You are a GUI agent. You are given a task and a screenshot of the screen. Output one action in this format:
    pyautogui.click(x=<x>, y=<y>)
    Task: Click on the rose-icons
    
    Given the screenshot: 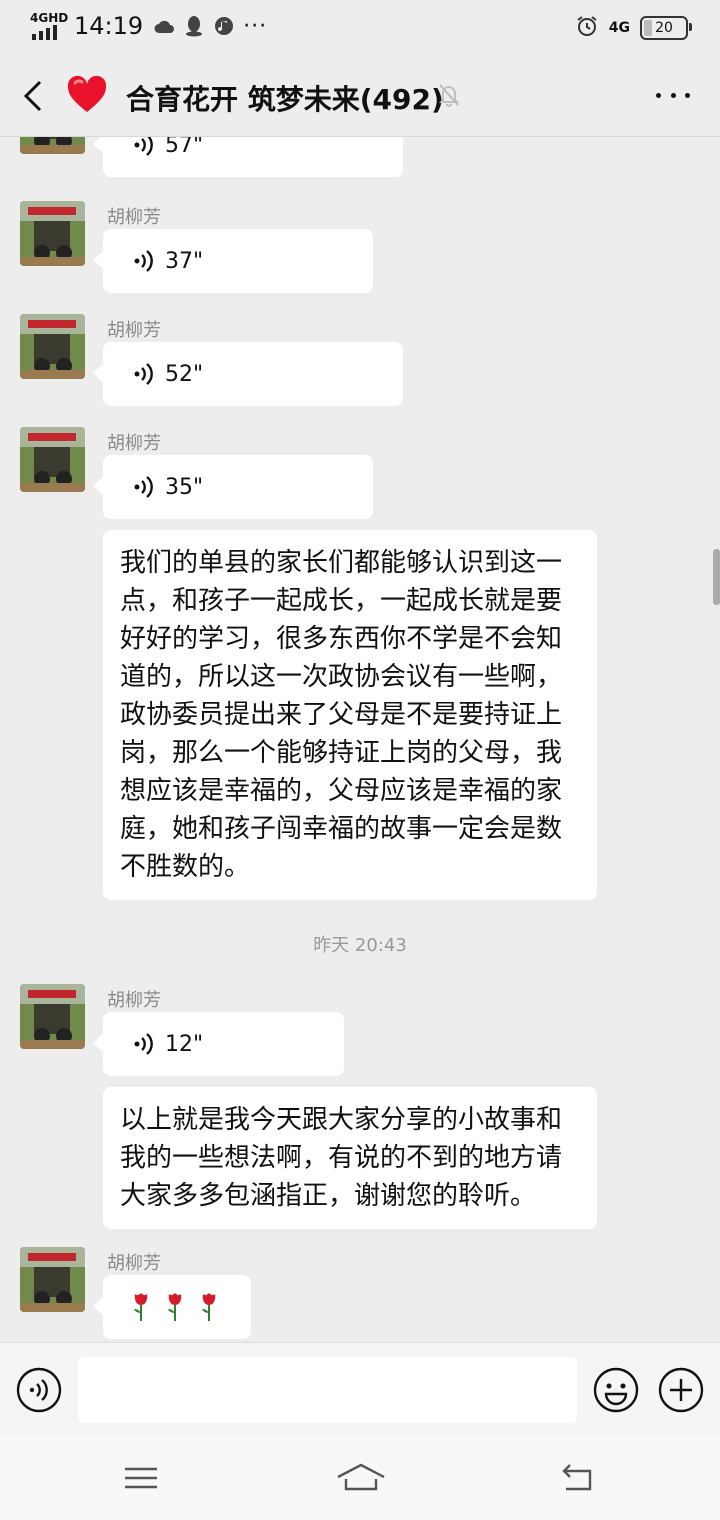 What is the action you would take?
    pyautogui.click(x=177, y=1307)
    